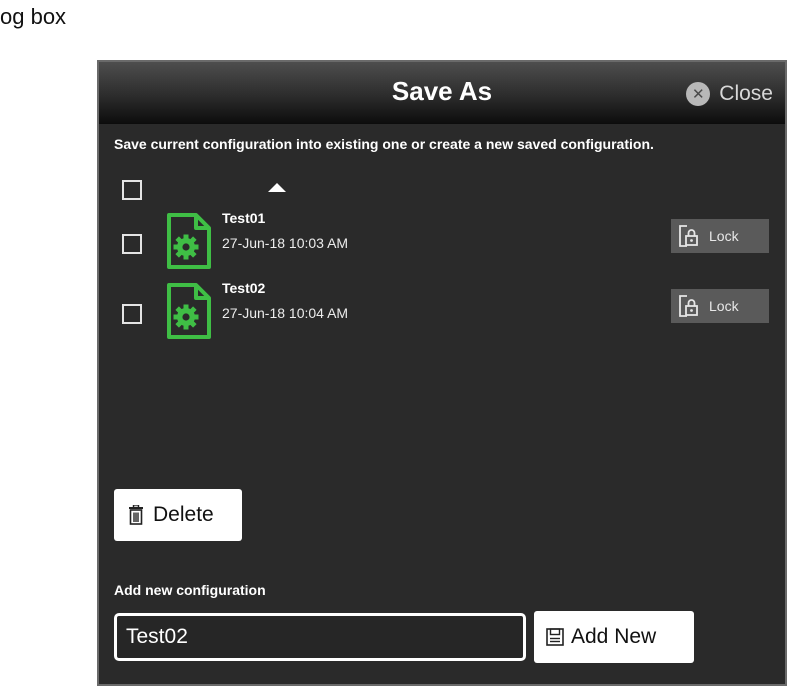 The width and height of the screenshot is (808, 697). I want to click on add-new-button: Add New, so click(614, 637).